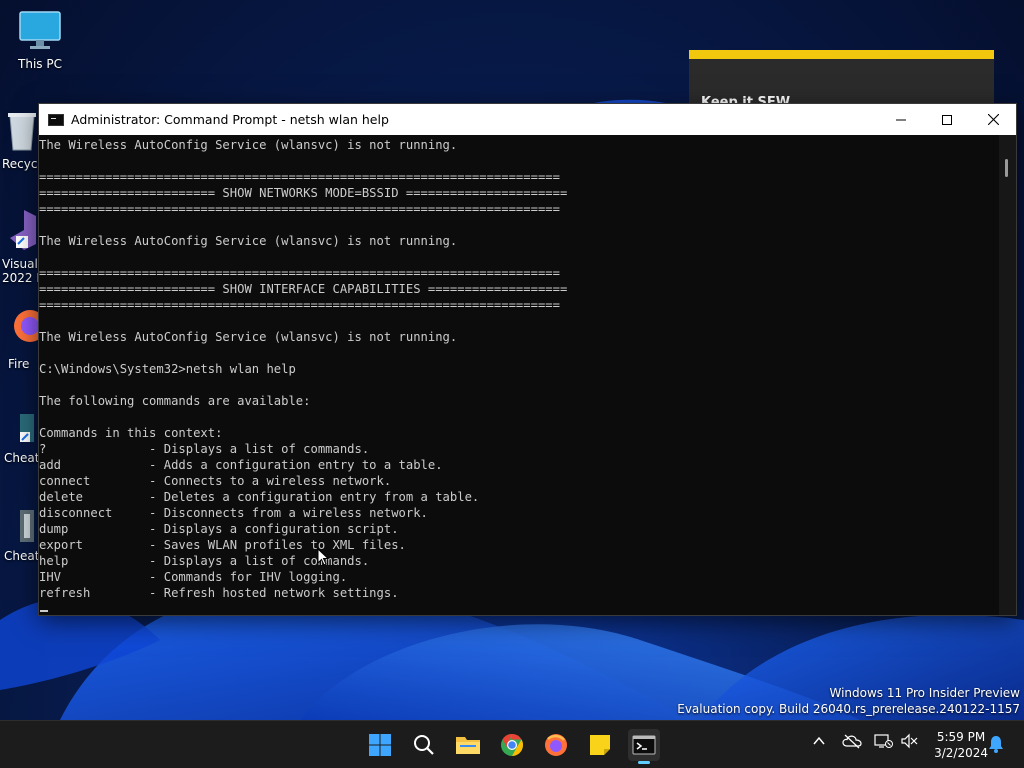 This screenshot has width=1024, height=768. I want to click on desktop-icon-this-pc: This PC, so click(40, 40).